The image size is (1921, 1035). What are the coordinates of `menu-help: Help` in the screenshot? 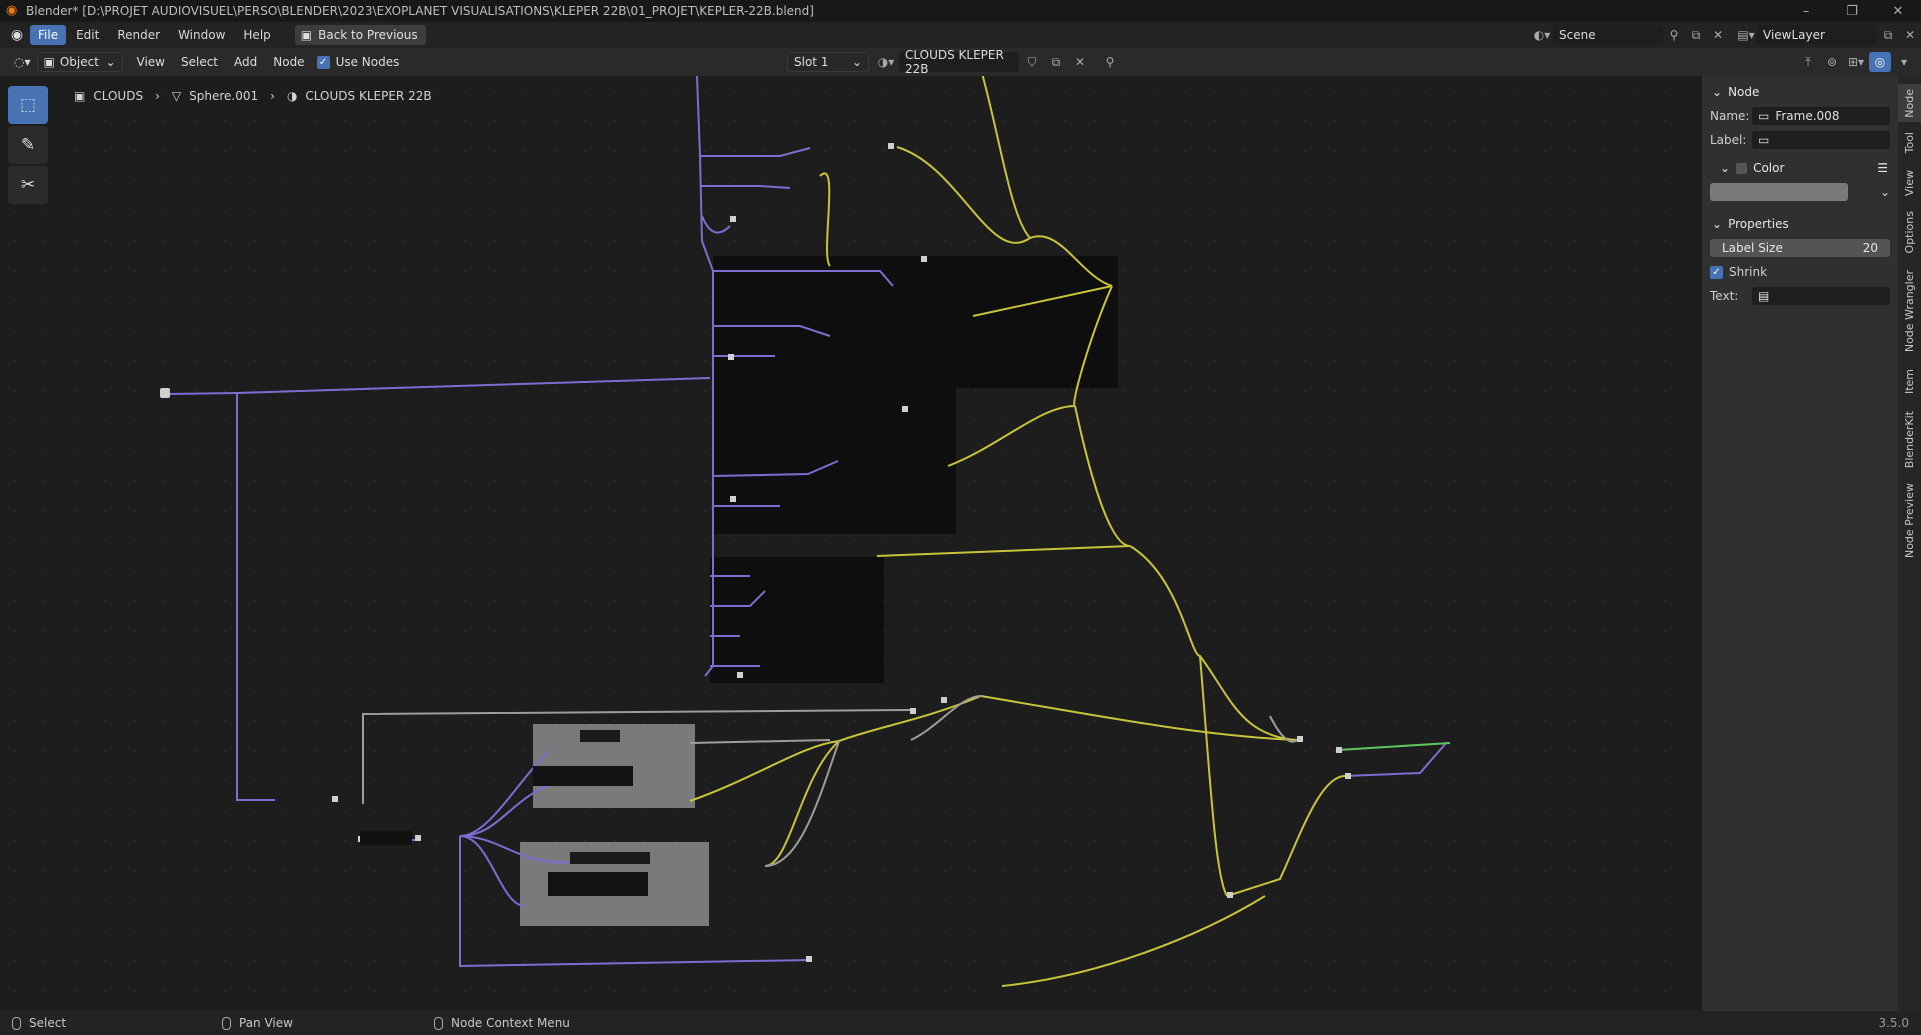 It's located at (256, 35).